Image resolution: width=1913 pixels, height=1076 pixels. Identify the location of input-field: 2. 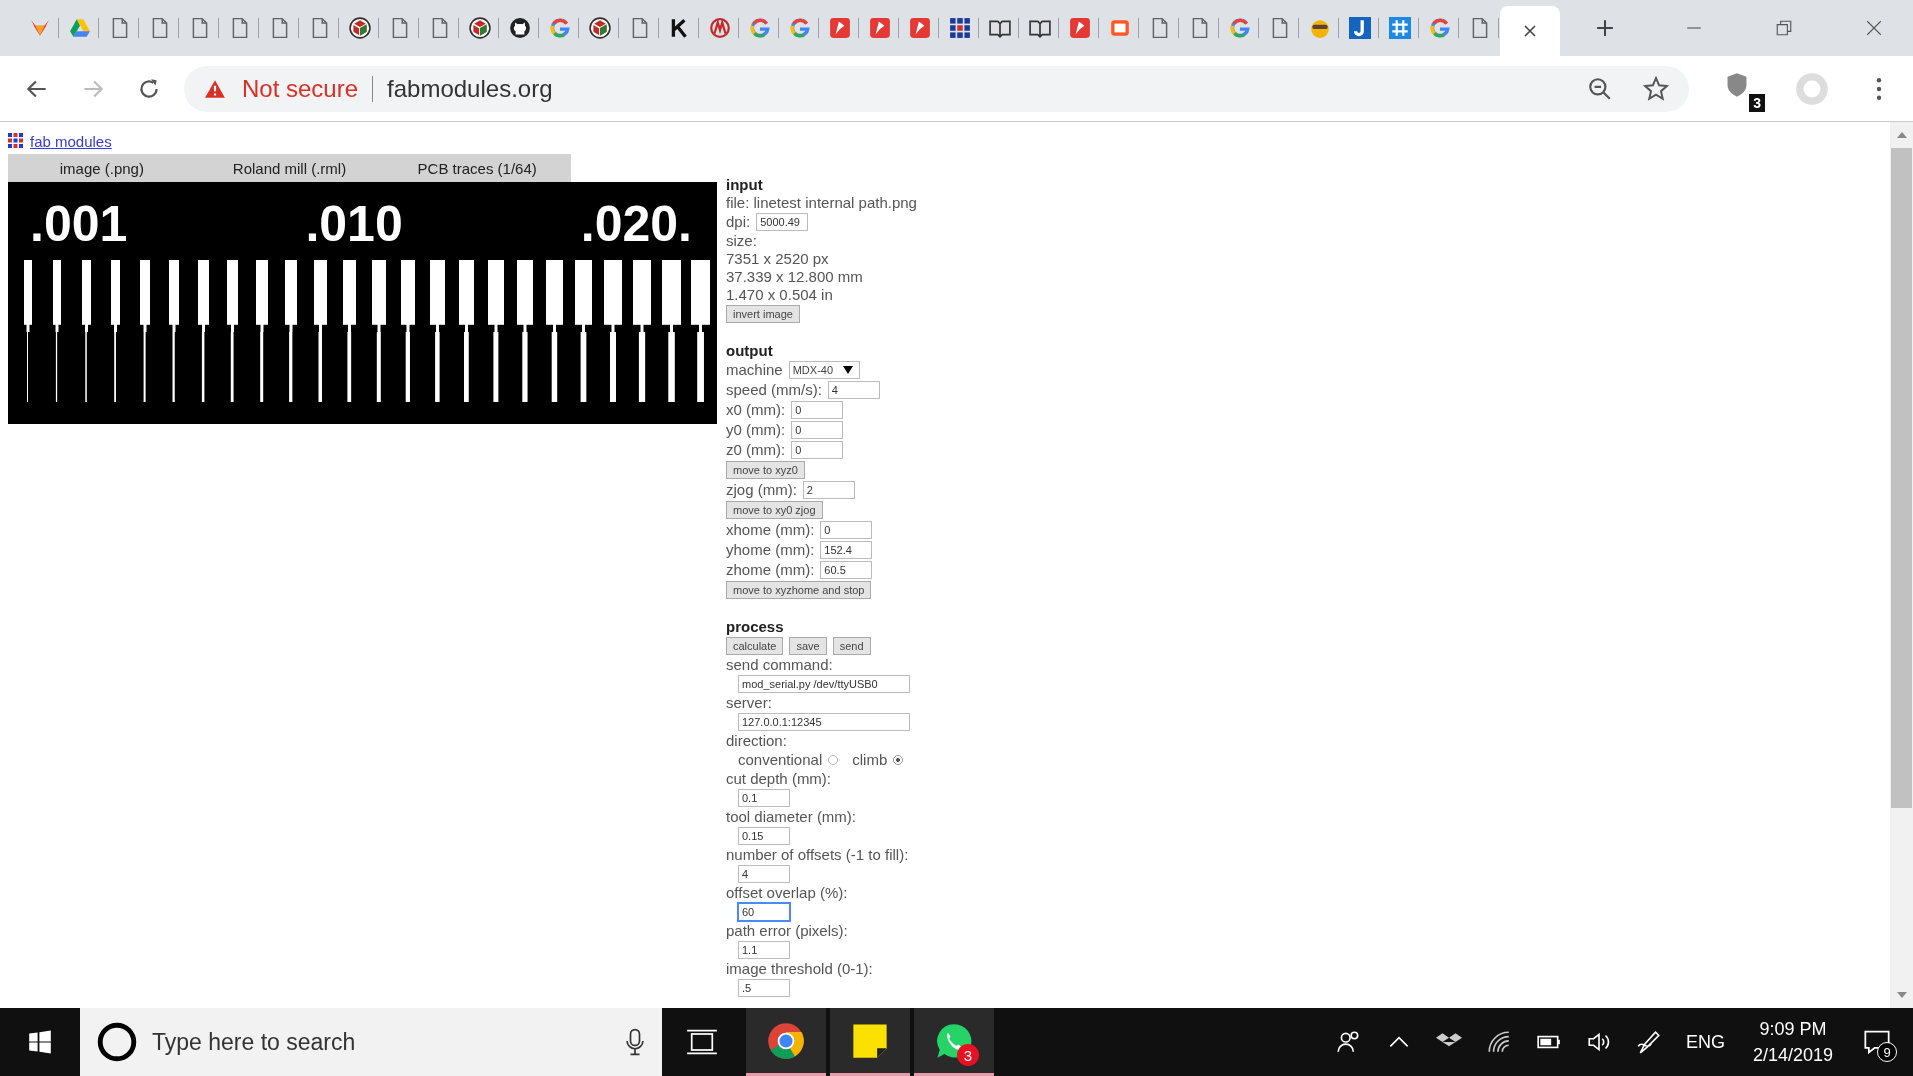
(828, 490).